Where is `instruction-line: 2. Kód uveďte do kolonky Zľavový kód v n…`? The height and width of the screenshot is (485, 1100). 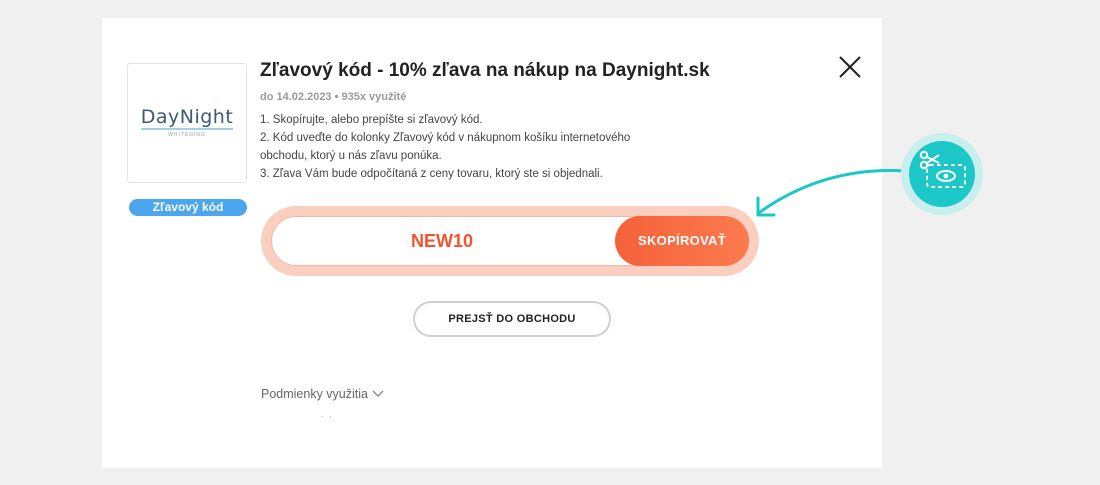
instruction-line: 2. Kód uveďte do kolonky Zľavový kód v n… is located at coordinates (445, 138).